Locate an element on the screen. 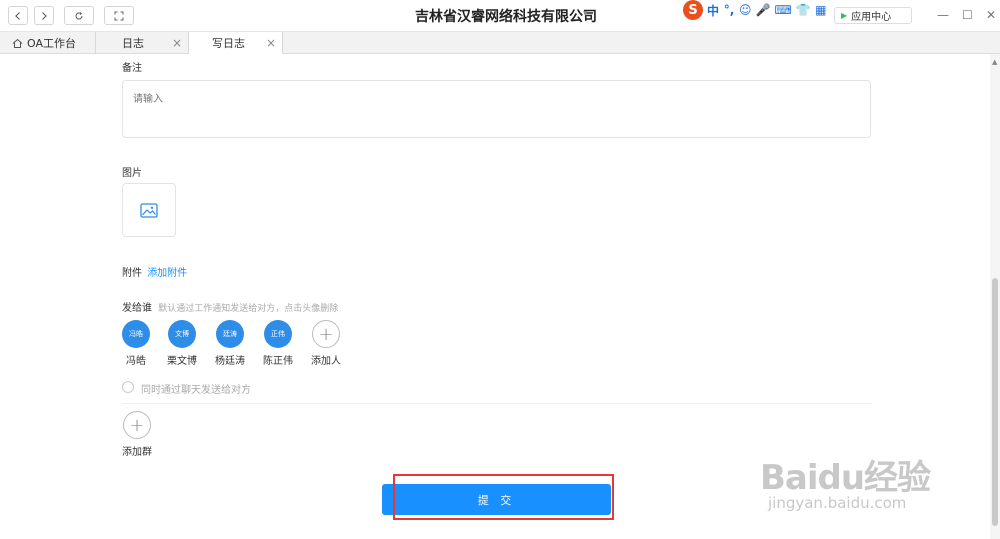  app-title: 吉林省汉睿网络科技有限公司 is located at coordinates (506, 16).